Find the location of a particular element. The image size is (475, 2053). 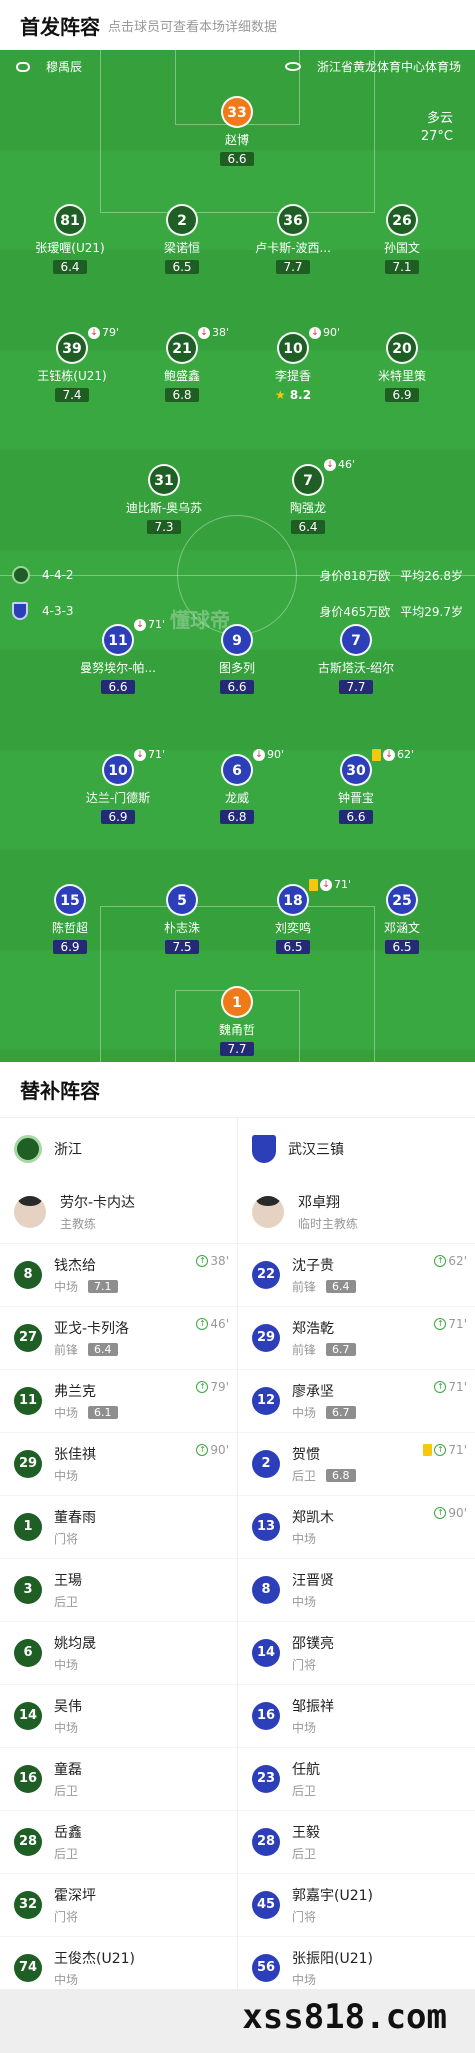

sub-player-row: 8 钱杰给 中场 7.1 ↑ 38' is located at coordinates (118, 1275).